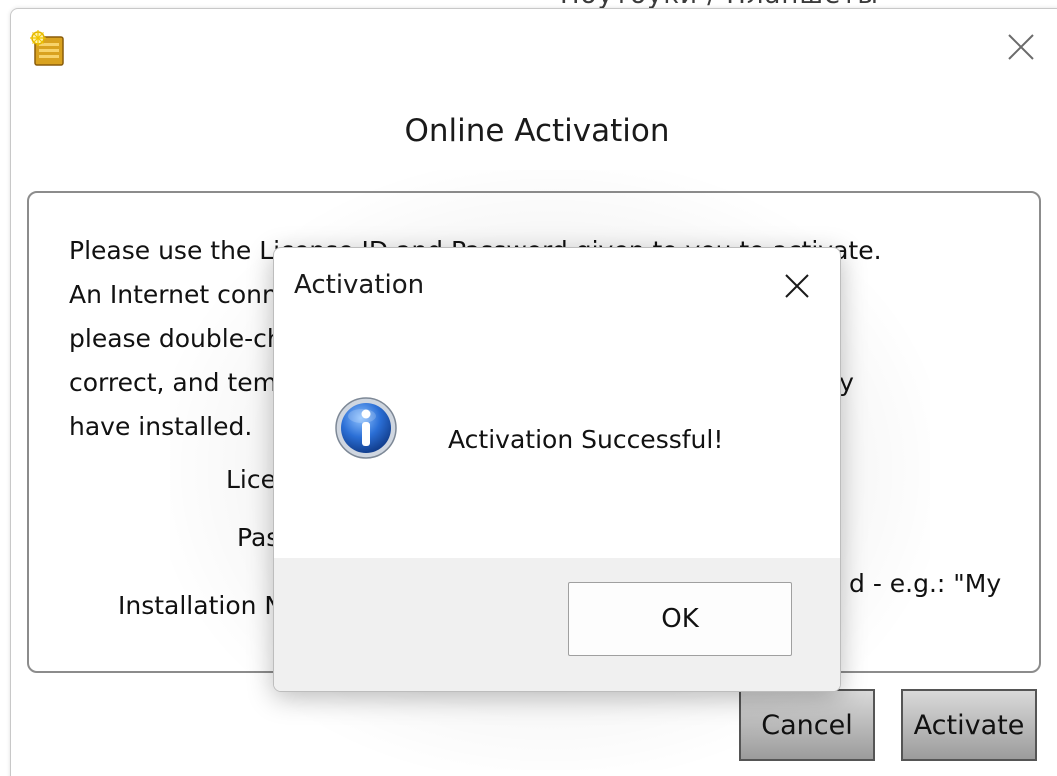  I want to click on dialog-footer: OK, so click(557, 624).